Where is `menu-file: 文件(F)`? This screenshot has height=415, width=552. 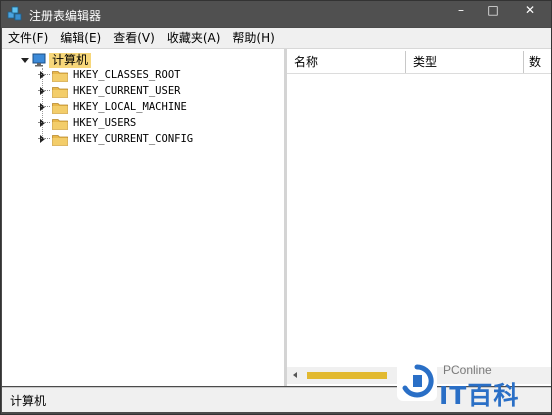
menu-file: 文件(F) is located at coordinates (28, 38).